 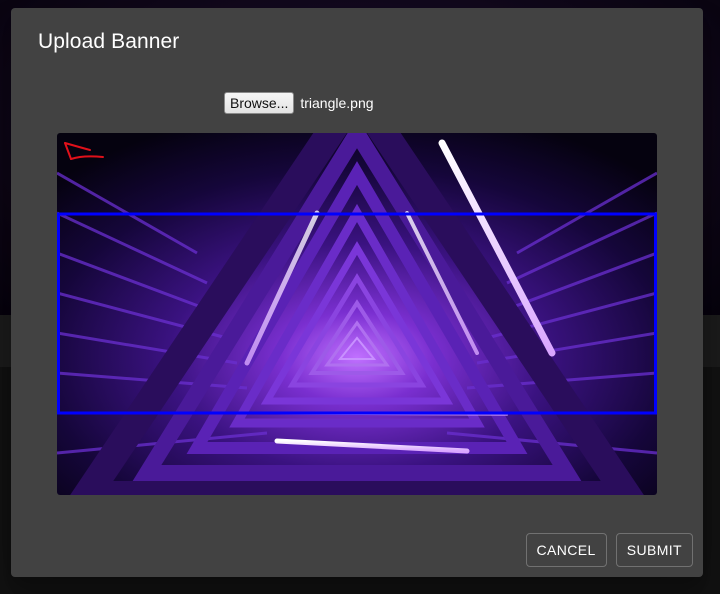 I want to click on selected-file-name: triangle.png, so click(x=337, y=103).